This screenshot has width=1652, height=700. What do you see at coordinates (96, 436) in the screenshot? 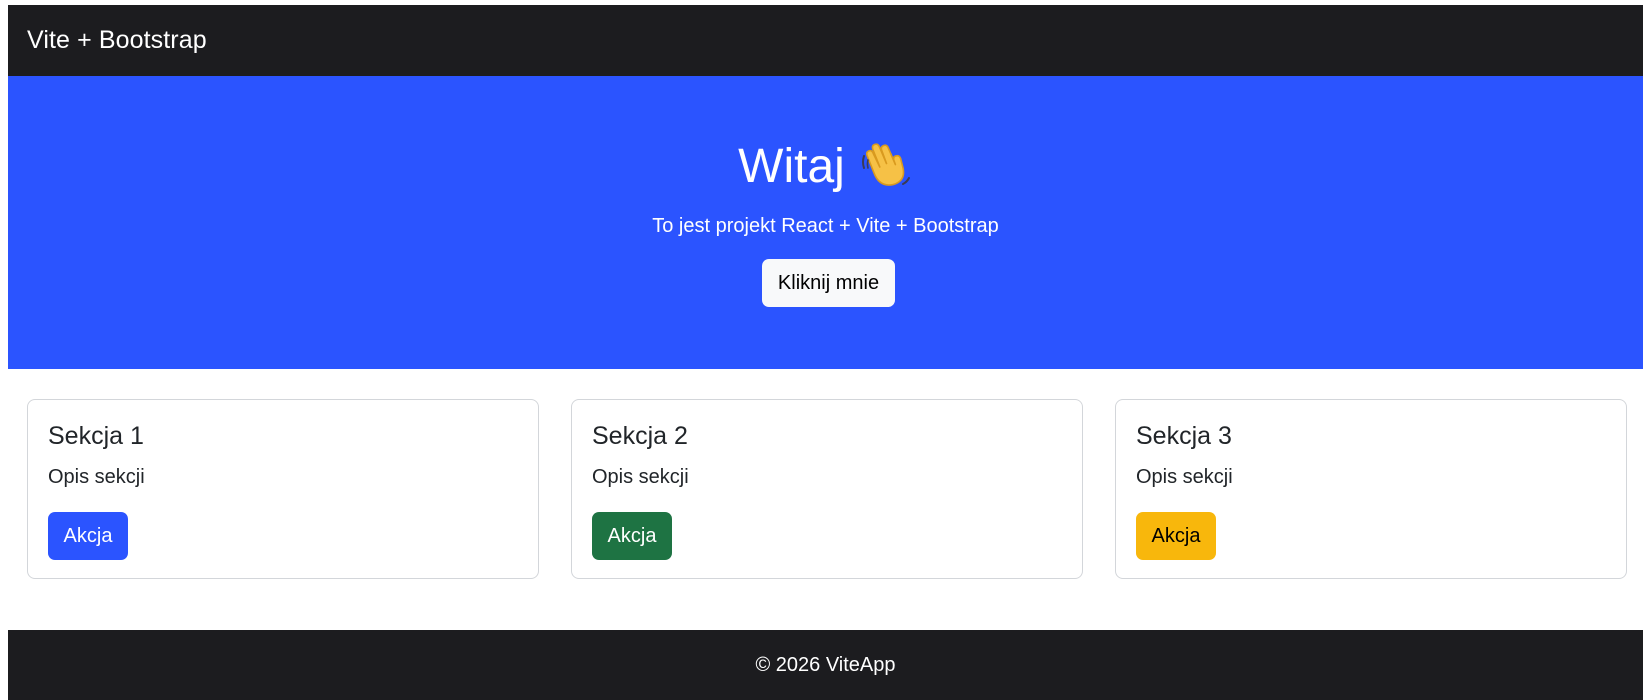
I see `card-title: Sekcja 1` at bounding box center [96, 436].